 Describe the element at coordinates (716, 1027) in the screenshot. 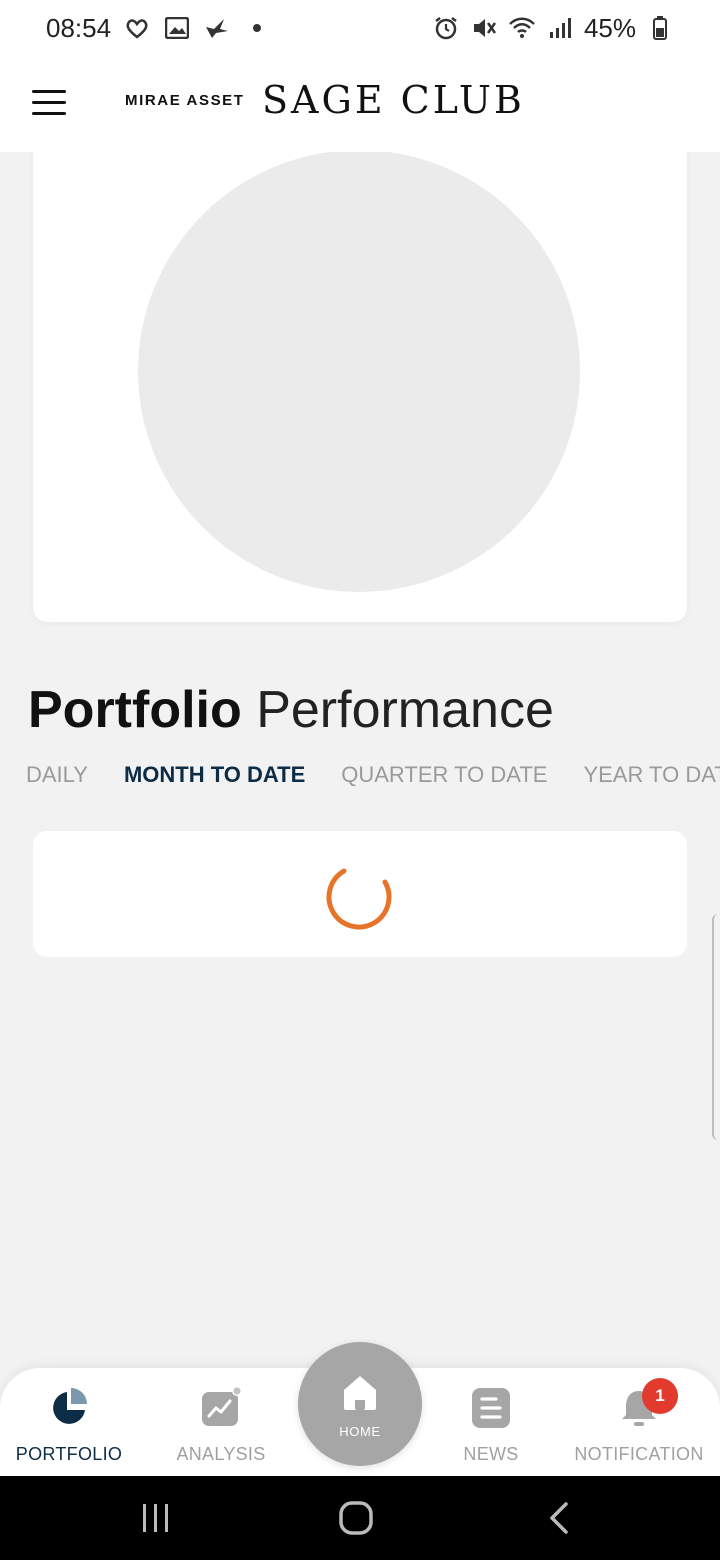

I see `scroll-edge-handle` at that location.